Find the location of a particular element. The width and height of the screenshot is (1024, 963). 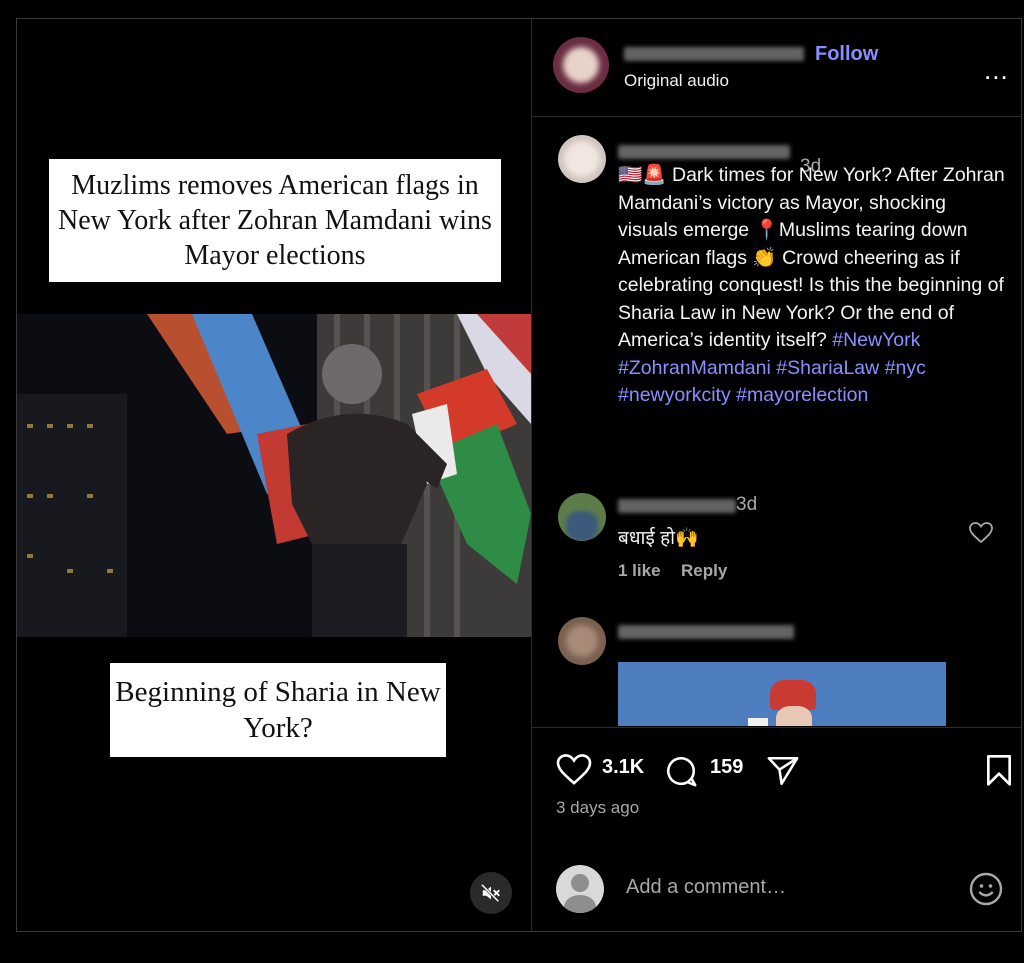

emoji-button is located at coordinates (986, 891).